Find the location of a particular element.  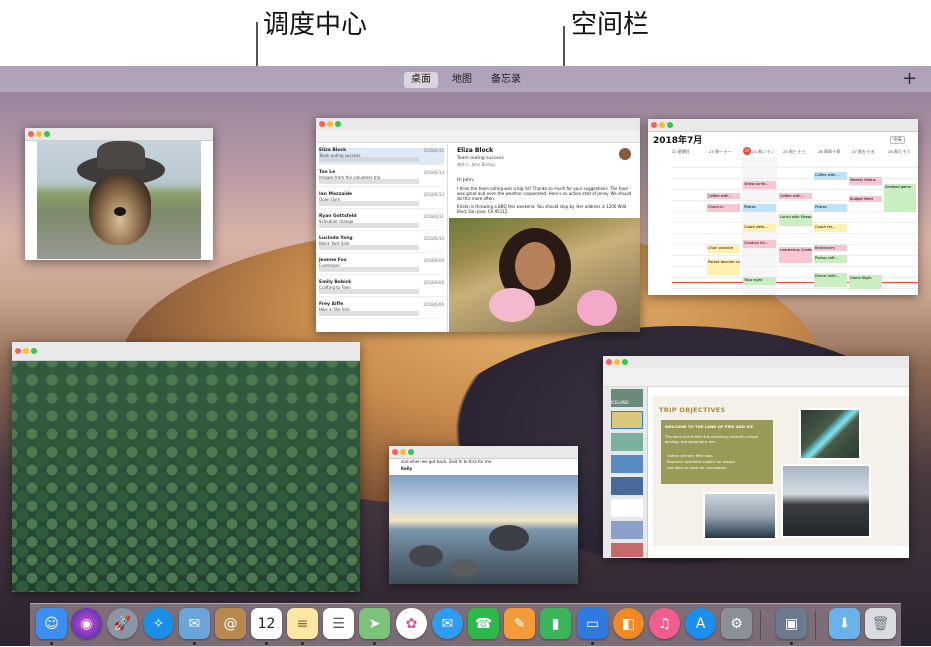

calendar-event: Game Night is located at coordinates (865, 282).